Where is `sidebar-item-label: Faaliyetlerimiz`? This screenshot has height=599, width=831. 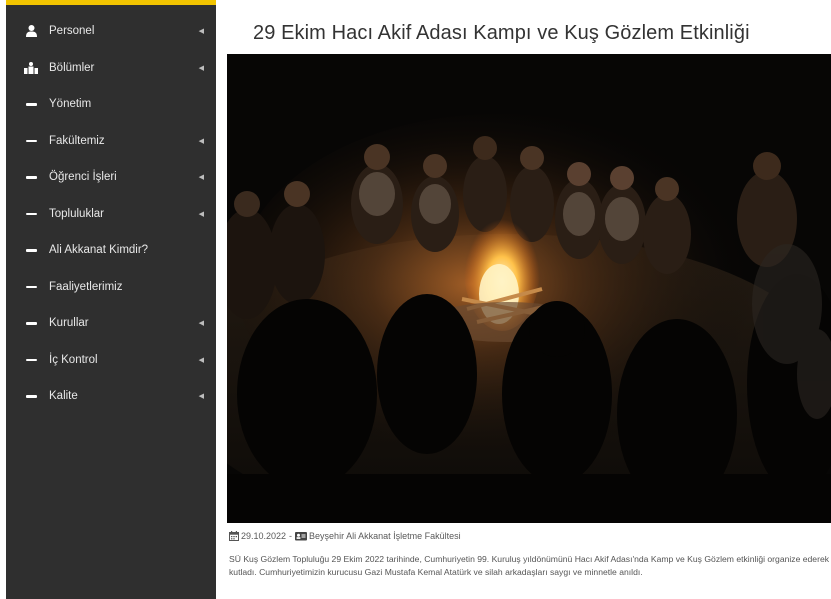
sidebar-item-label: Faaliyetlerimiz is located at coordinates (86, 286).